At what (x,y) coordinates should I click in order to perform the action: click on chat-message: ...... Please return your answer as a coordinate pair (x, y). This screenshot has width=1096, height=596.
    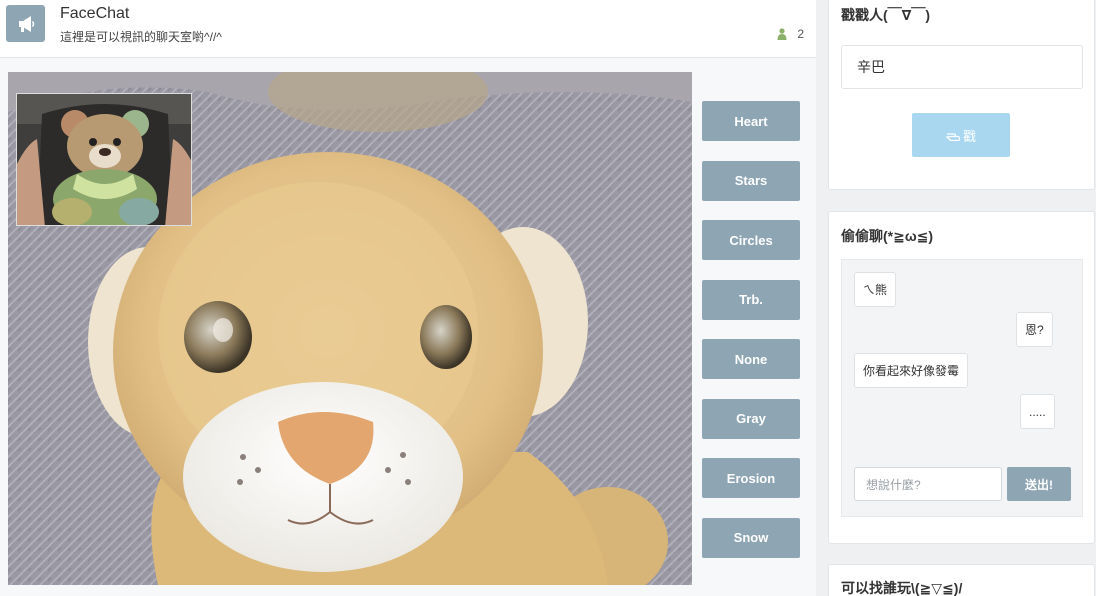
    Looking at the image, I should click on (1037, 411).